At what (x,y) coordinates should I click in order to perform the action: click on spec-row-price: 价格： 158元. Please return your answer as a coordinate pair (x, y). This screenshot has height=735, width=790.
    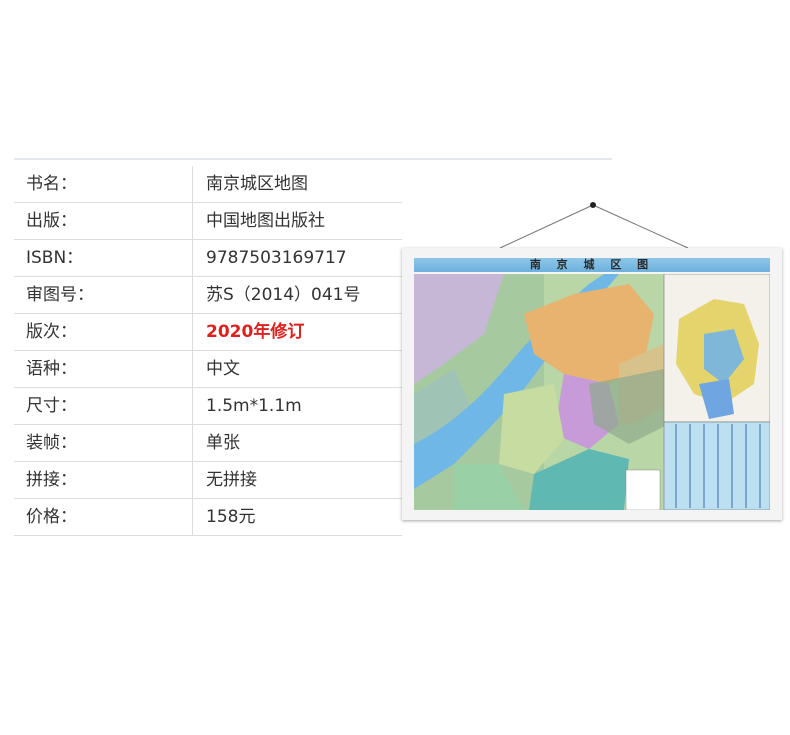
    Looking at the image, I should click on (208, 517).